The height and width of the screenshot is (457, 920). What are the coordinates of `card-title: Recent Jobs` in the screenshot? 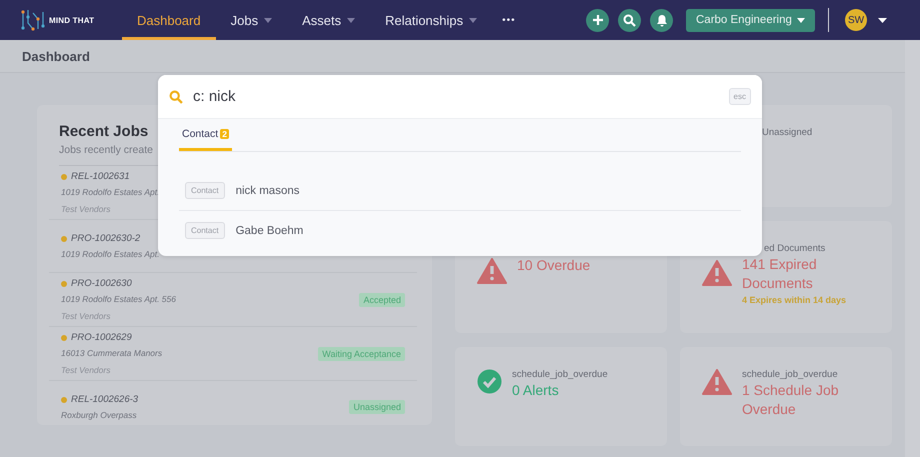 It's located at (103, 131).